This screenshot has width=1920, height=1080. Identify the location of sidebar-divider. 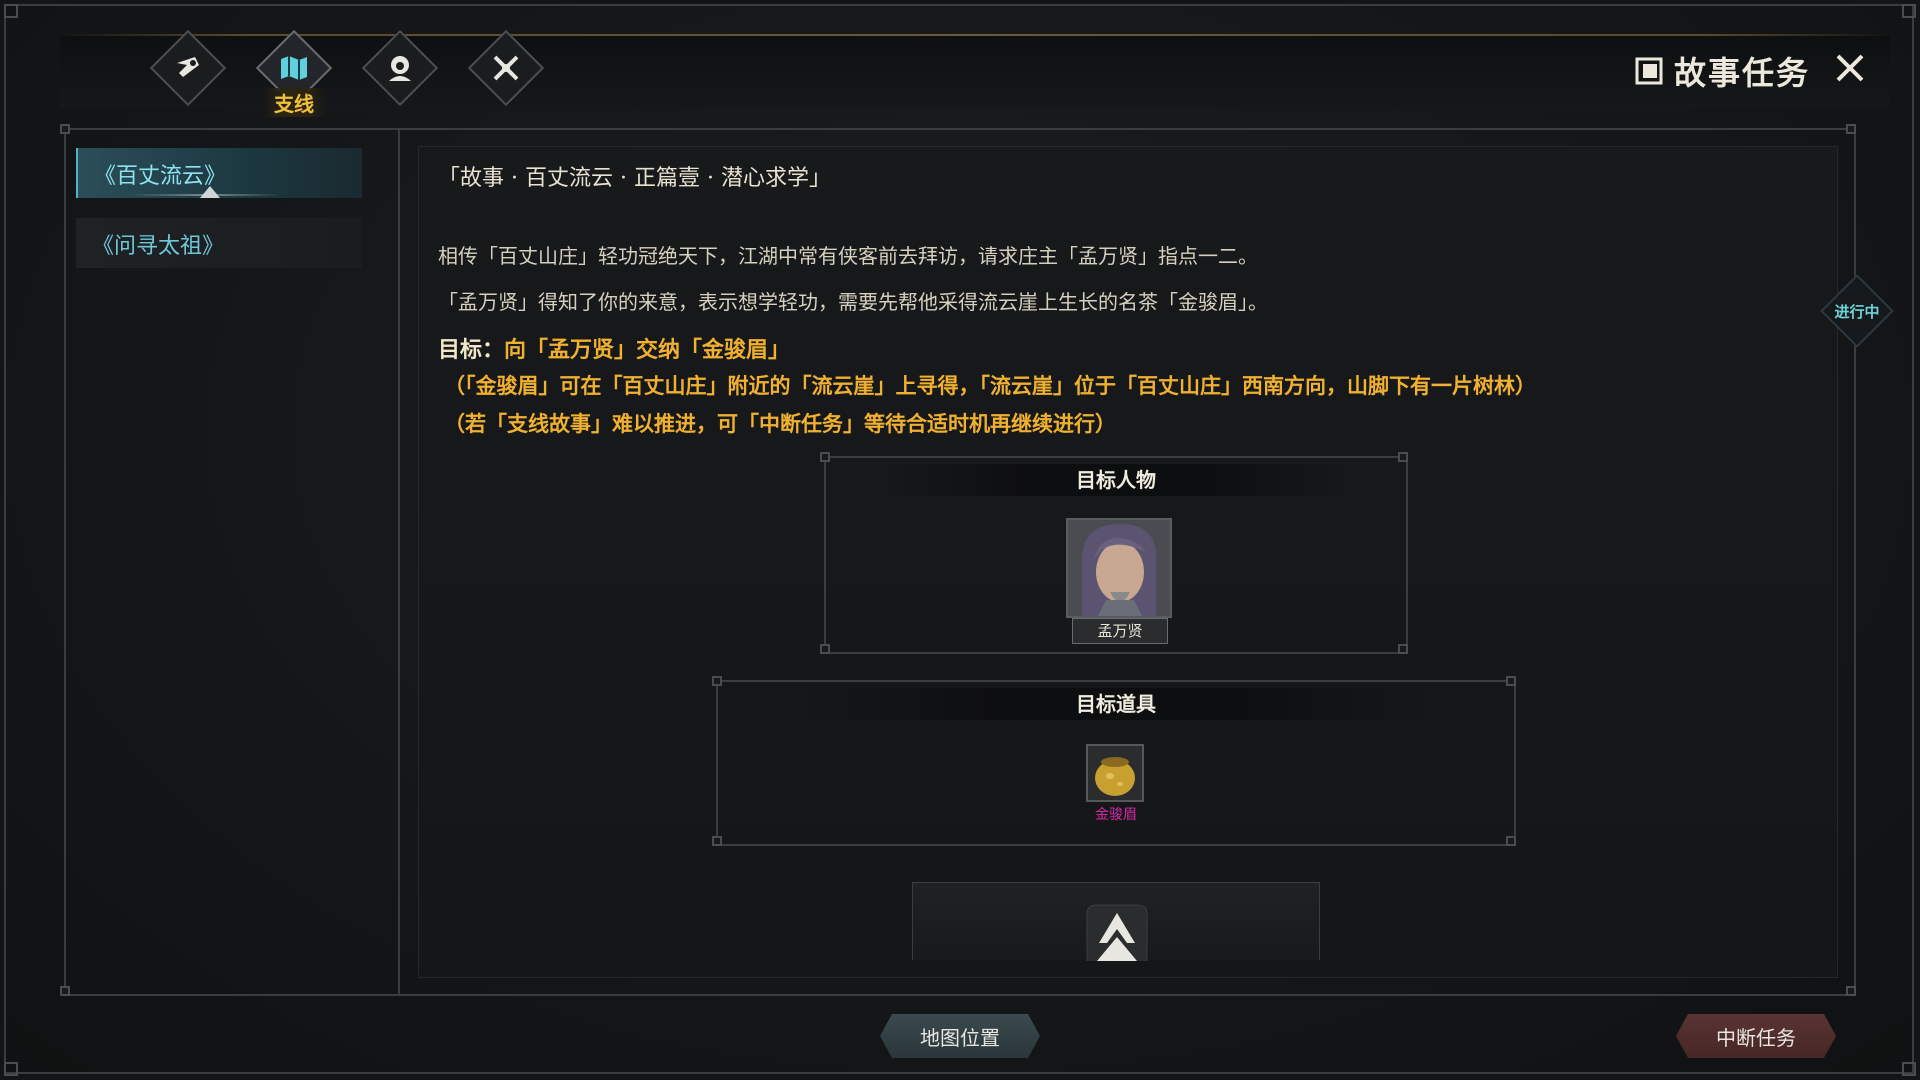
(399, 562).